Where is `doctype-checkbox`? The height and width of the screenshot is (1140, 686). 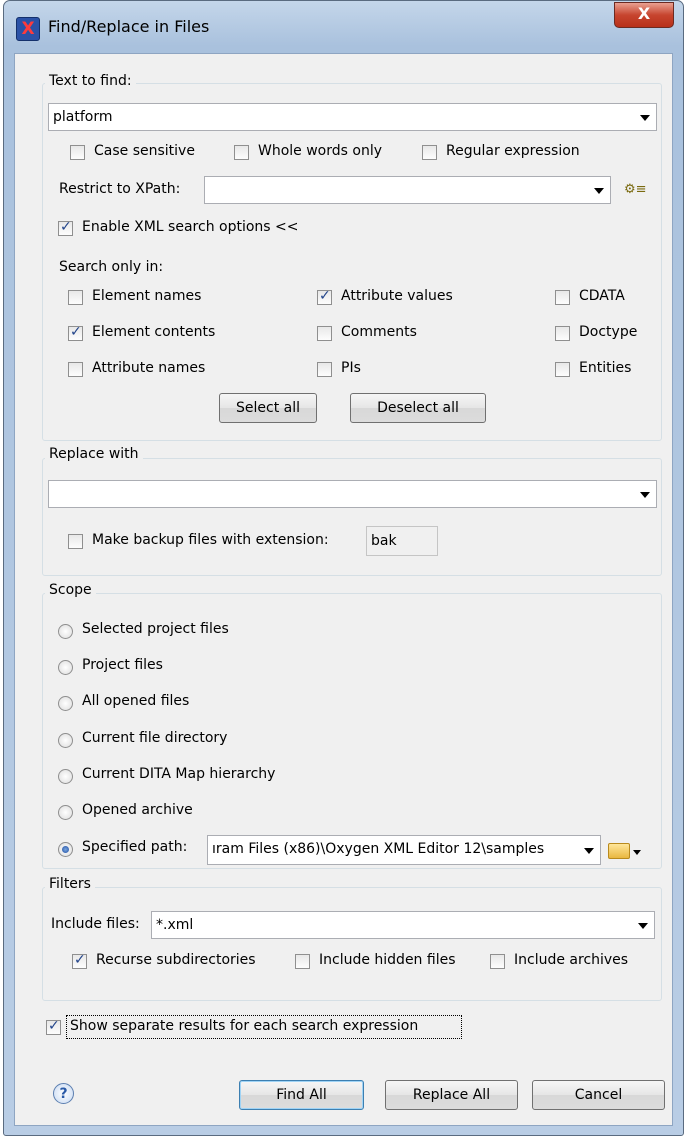
doctype-checkbox is located at coordinates (562, 333).